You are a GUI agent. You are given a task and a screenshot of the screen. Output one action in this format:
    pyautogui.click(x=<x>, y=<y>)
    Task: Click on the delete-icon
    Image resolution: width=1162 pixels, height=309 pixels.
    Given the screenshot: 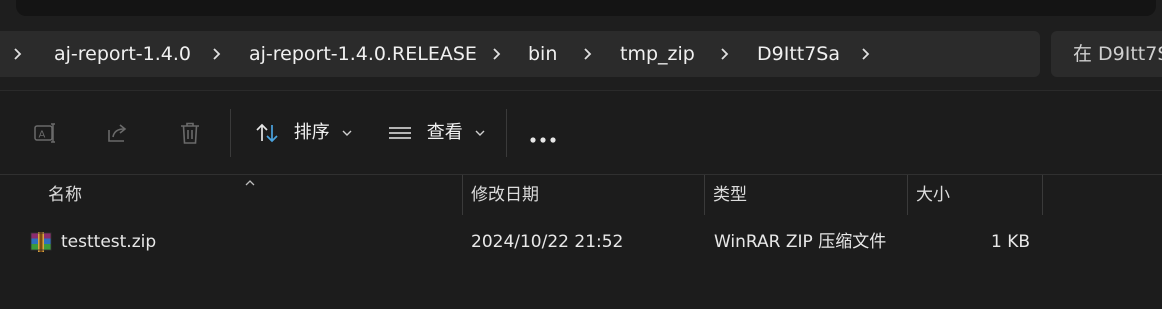 What is the action you would take?
    pyautogui.click(x=190, y=133)
    